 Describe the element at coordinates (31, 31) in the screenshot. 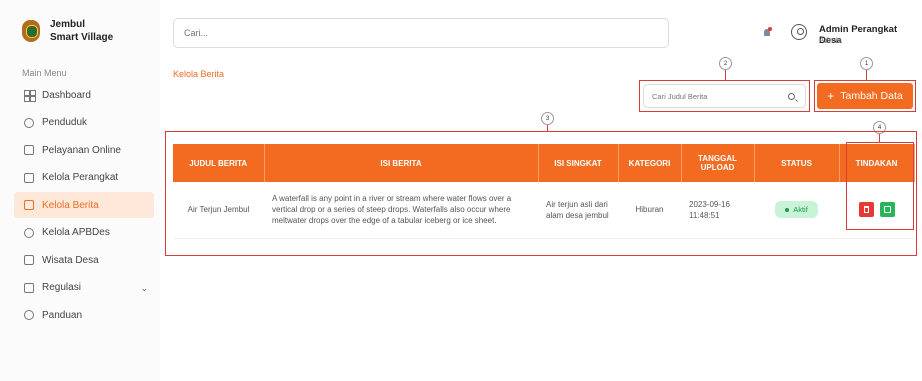

I see `village-logo-icon` at that location.